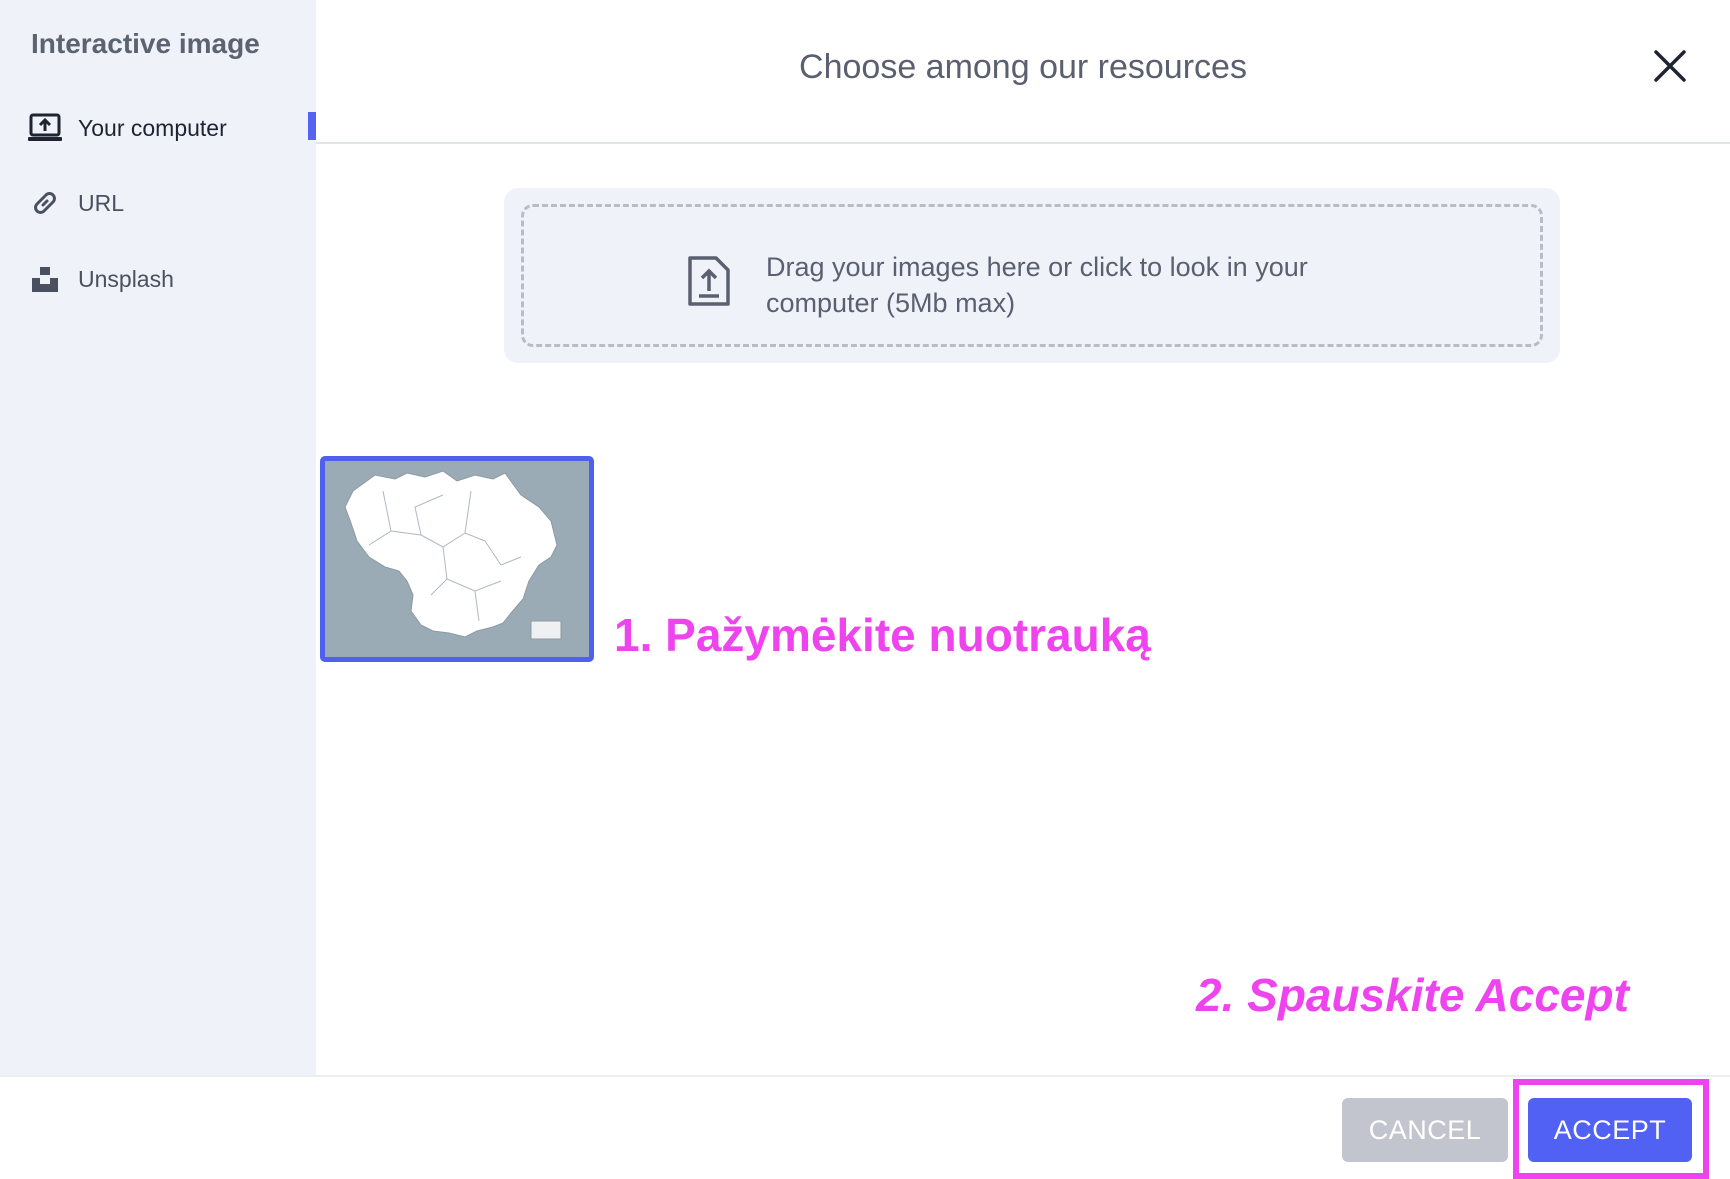  What do you see at coordinates (158, 203) in the screenshot?
I see `sidebar-item-url: URL` at bounding box center [158, 203].